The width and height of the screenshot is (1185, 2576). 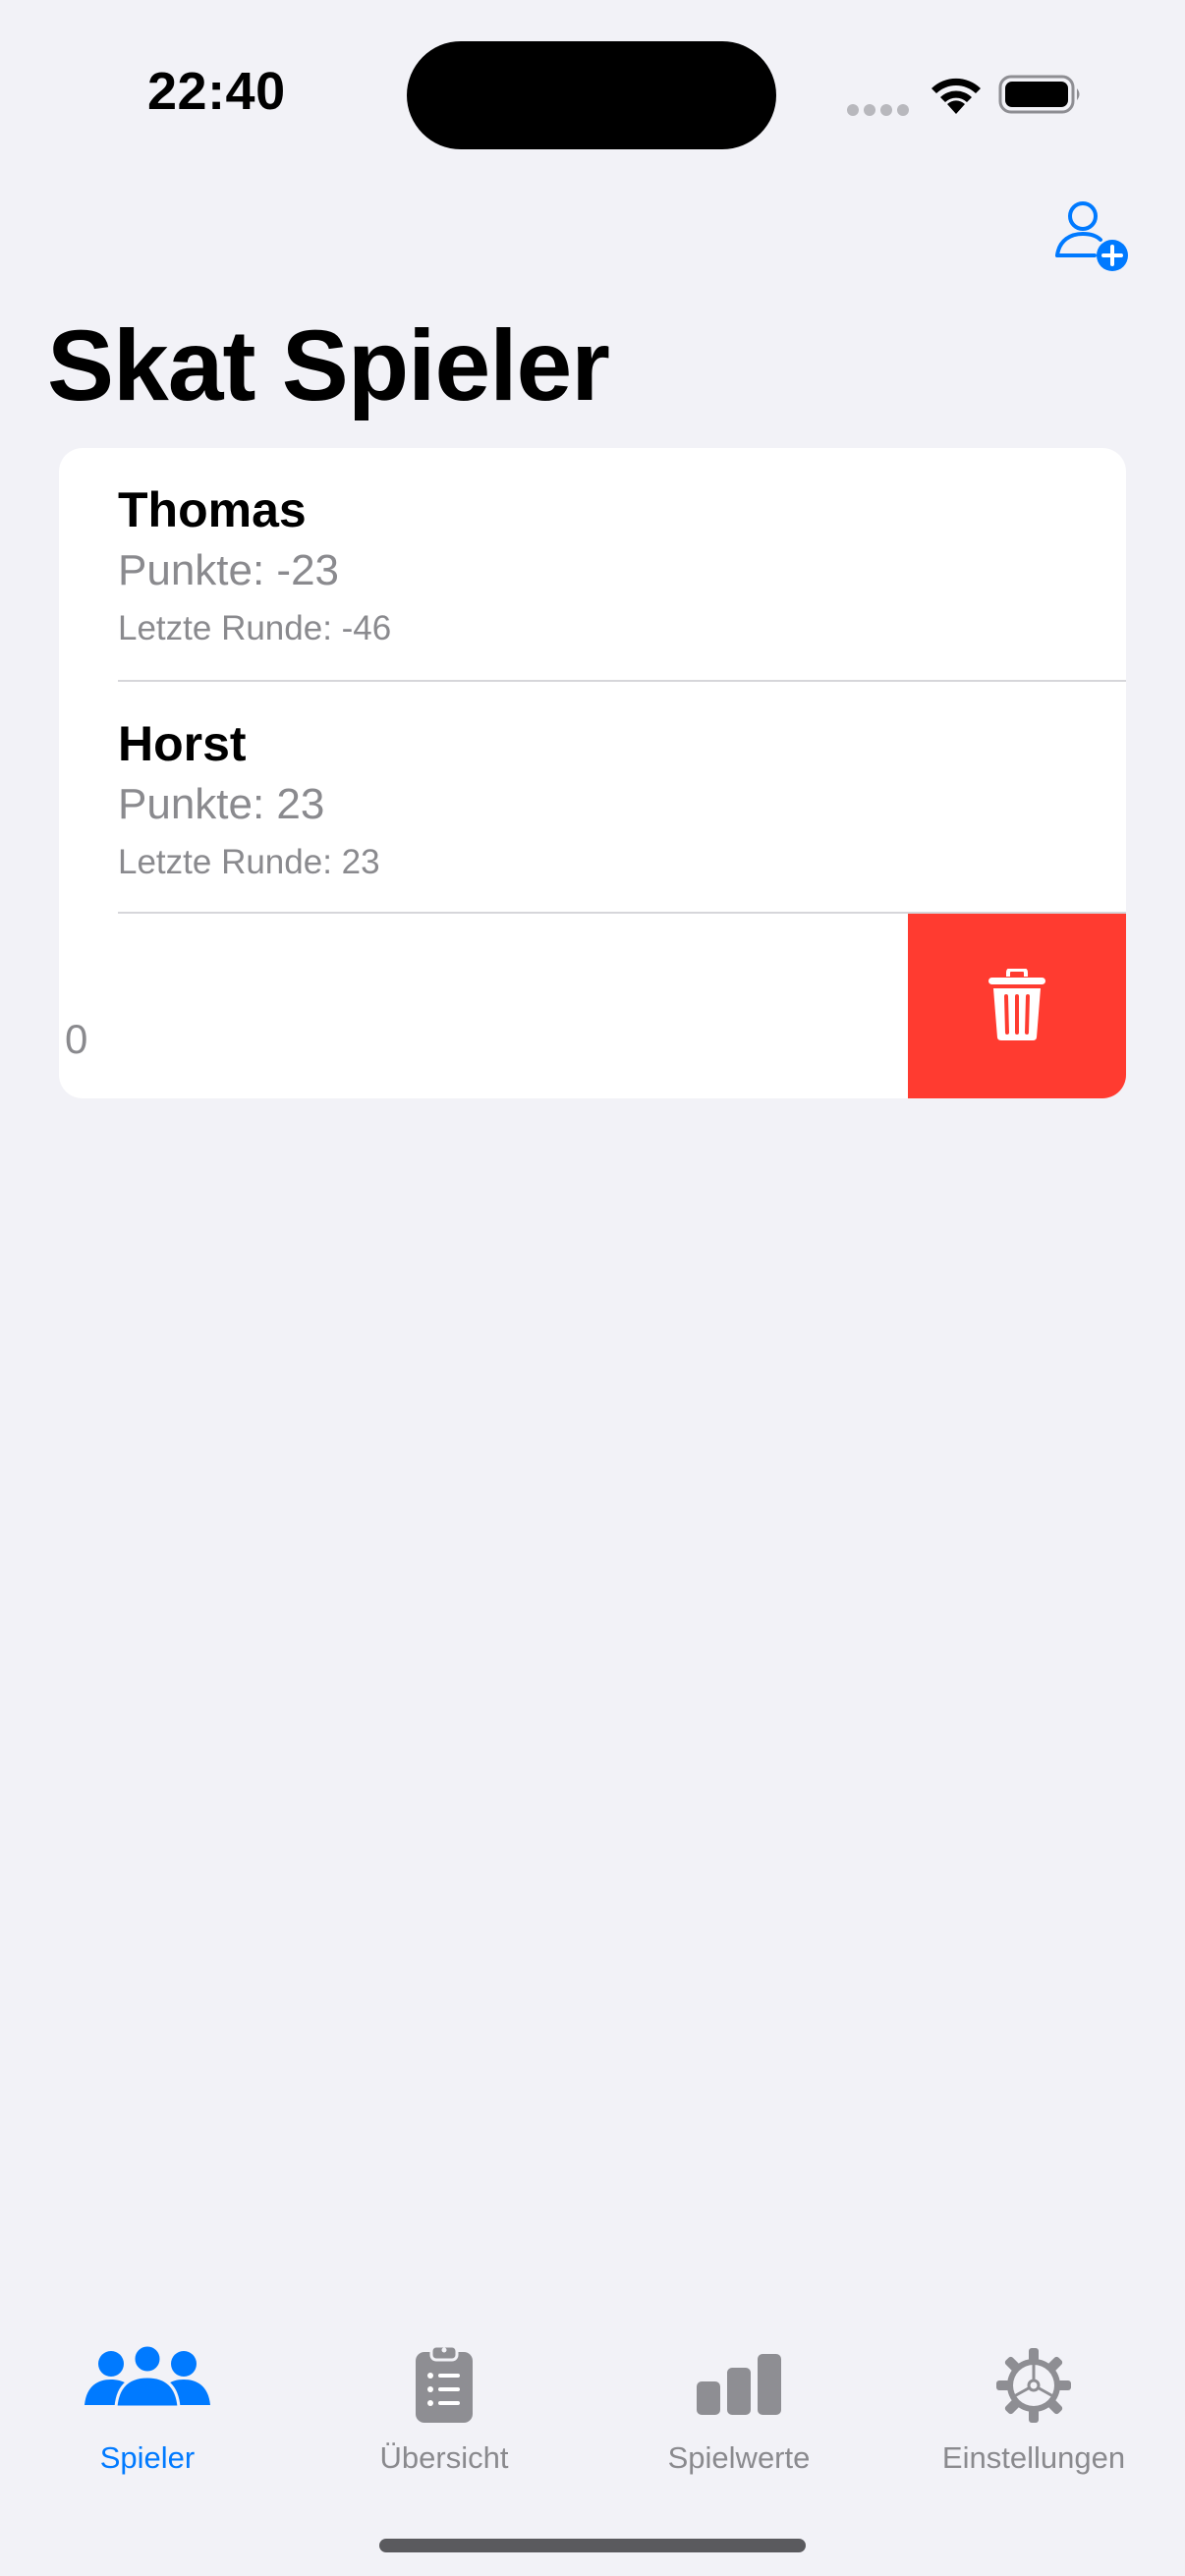 What do you see at coordinates (328, 365) in the screenshot?
I see `page-title: Skat Spieler` at bounding box center [328, 365].